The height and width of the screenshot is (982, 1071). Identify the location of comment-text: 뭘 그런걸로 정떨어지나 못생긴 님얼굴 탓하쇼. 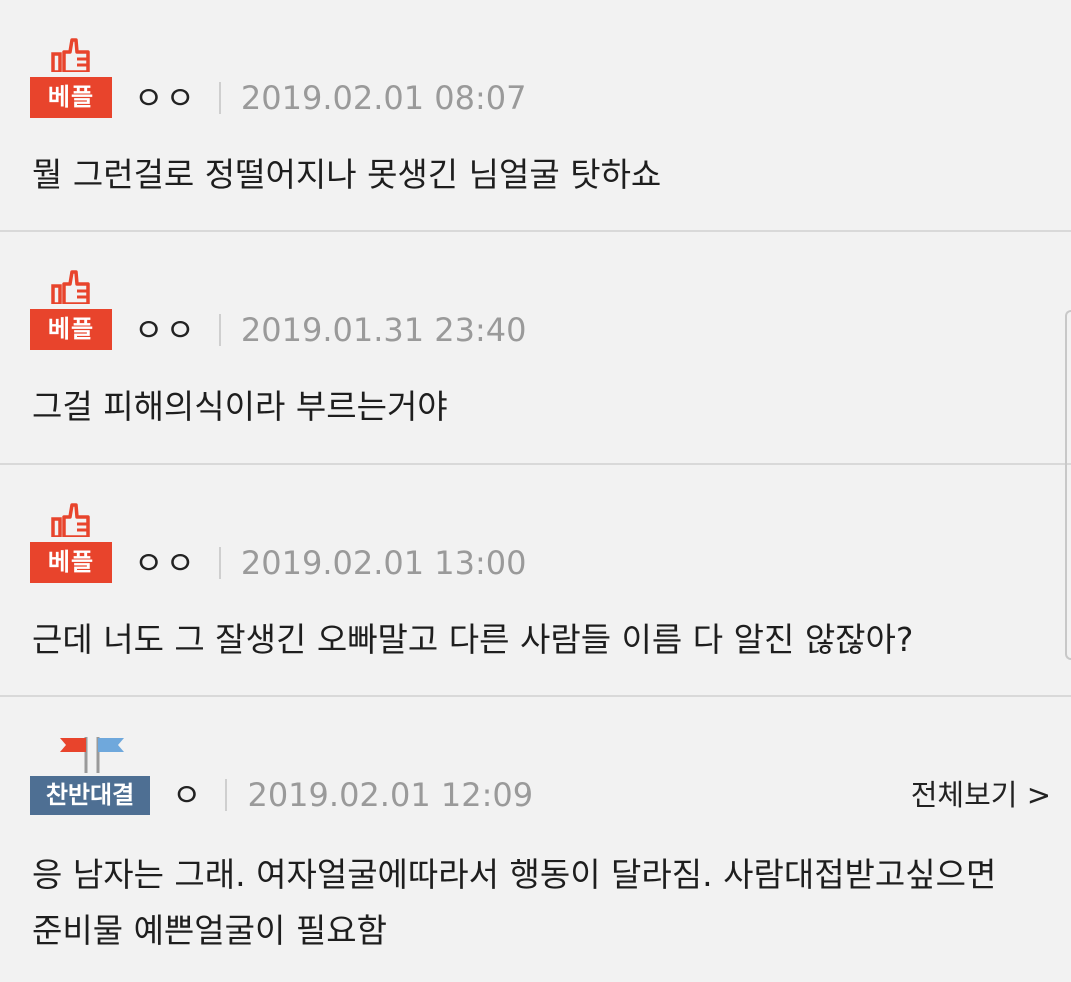
(347, 174).